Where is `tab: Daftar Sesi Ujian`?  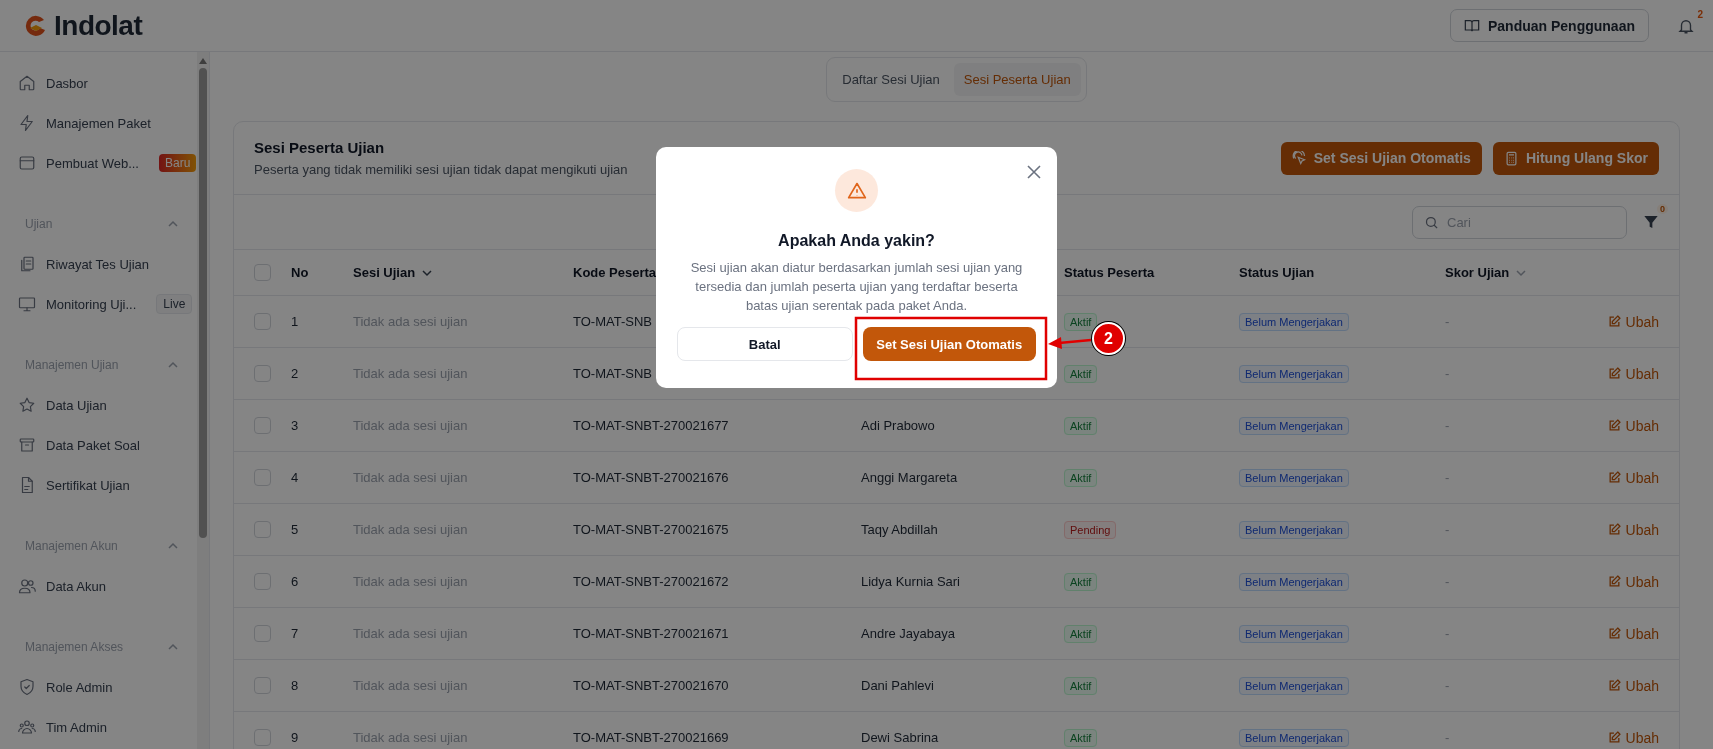
tab: Daftar Sesi Ujian is located at coordinates (891, 79).